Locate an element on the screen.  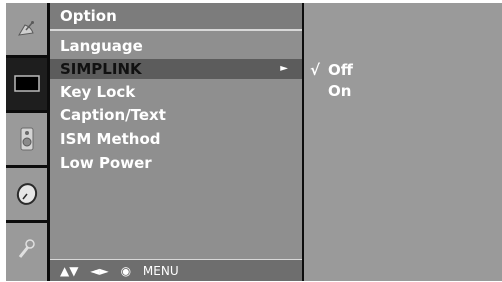
clock-icon is located at coordinates (26, 194).